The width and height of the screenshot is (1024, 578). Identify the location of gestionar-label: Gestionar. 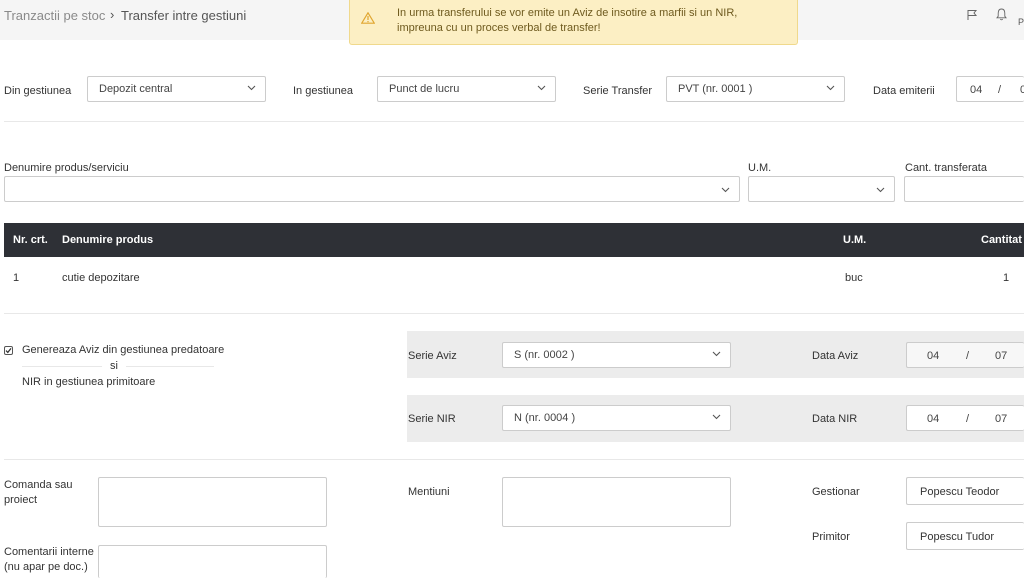
(836, 492).